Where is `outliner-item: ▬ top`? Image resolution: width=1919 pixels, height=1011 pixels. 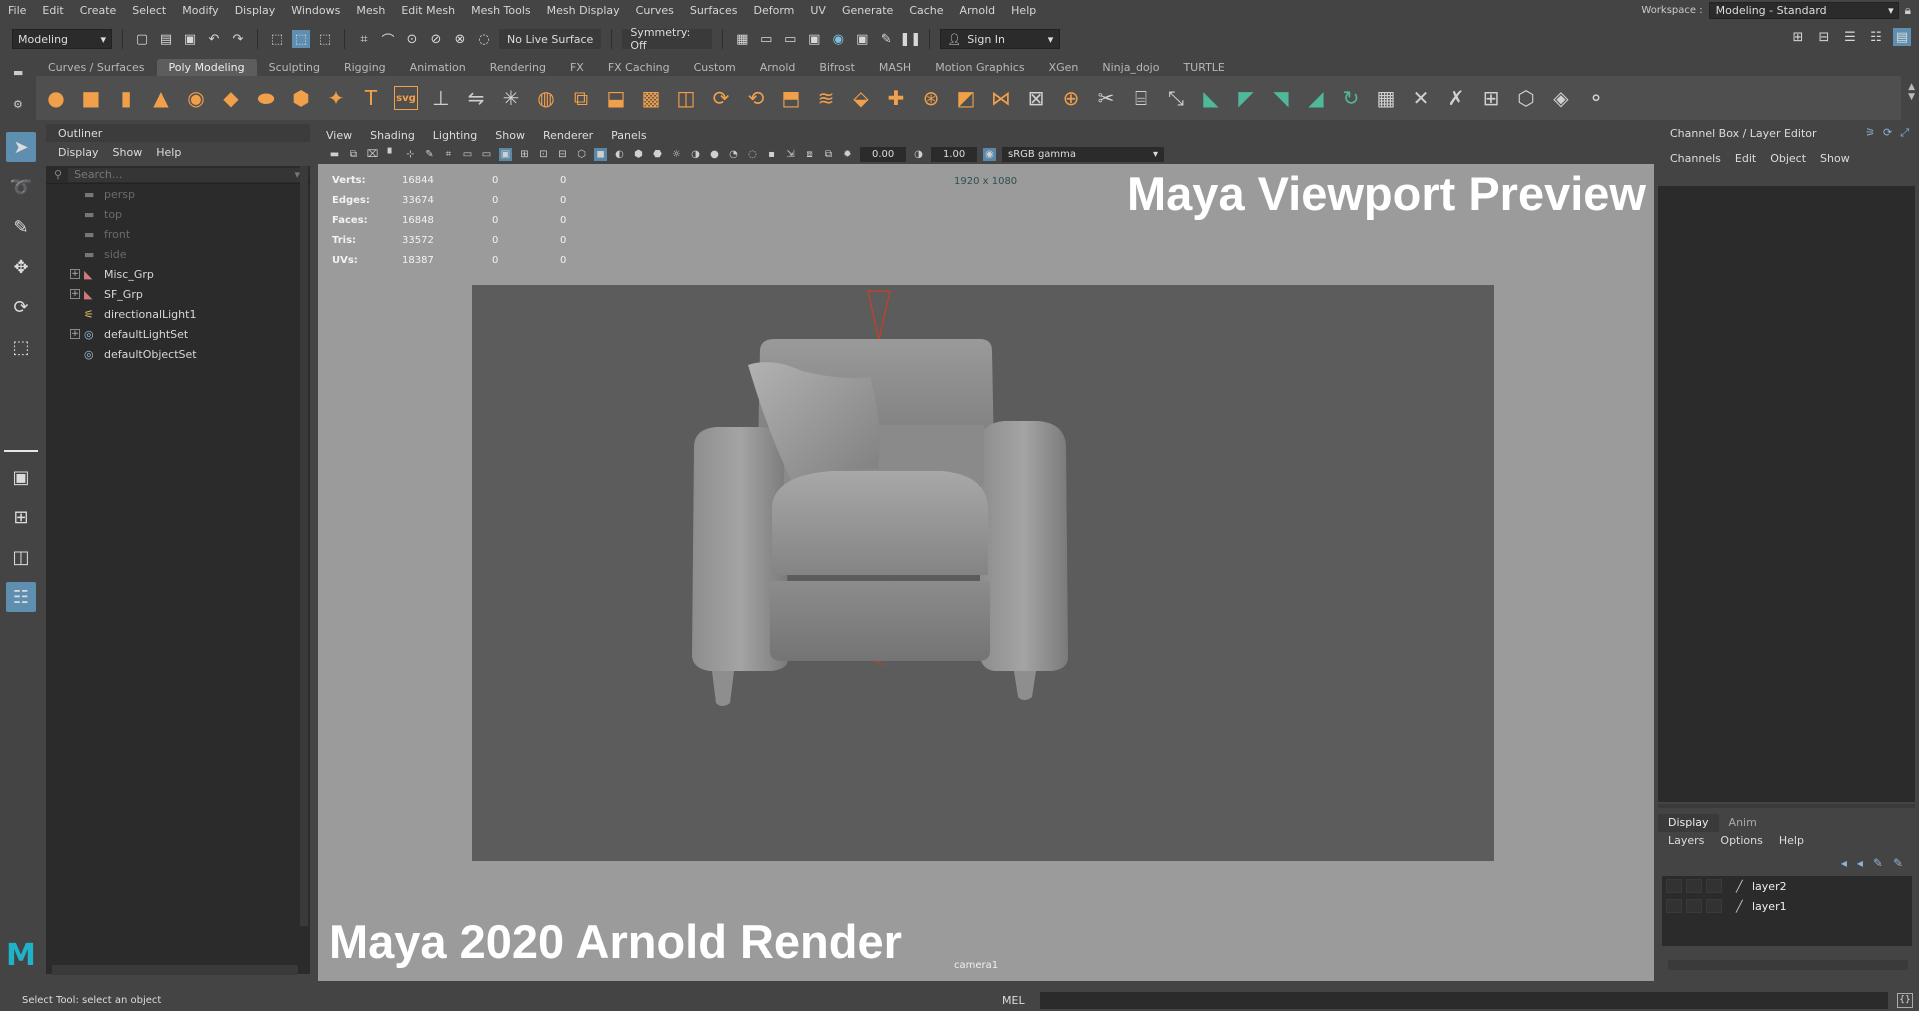 outliner-item: ▬ top is located at coordinates (178, 214).